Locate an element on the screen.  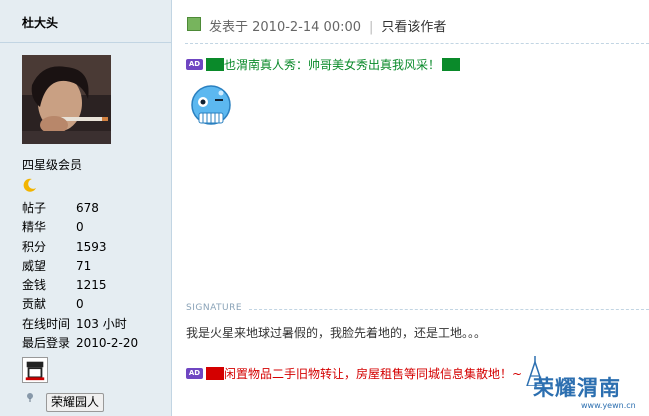
ad-link-bottom: AD 闲置物品二手旧物转让，房屋租售等同城信息集散地！~ is located at coordinates (354, 373).